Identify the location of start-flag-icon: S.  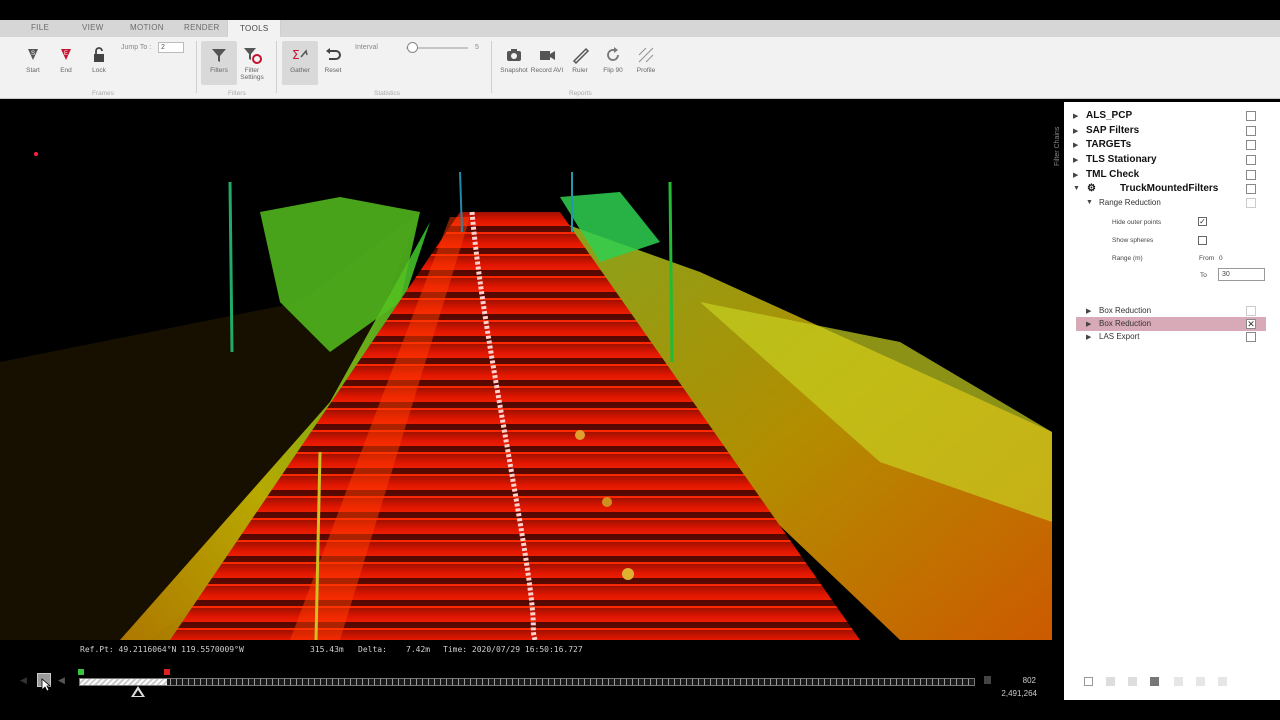
(33, 54).